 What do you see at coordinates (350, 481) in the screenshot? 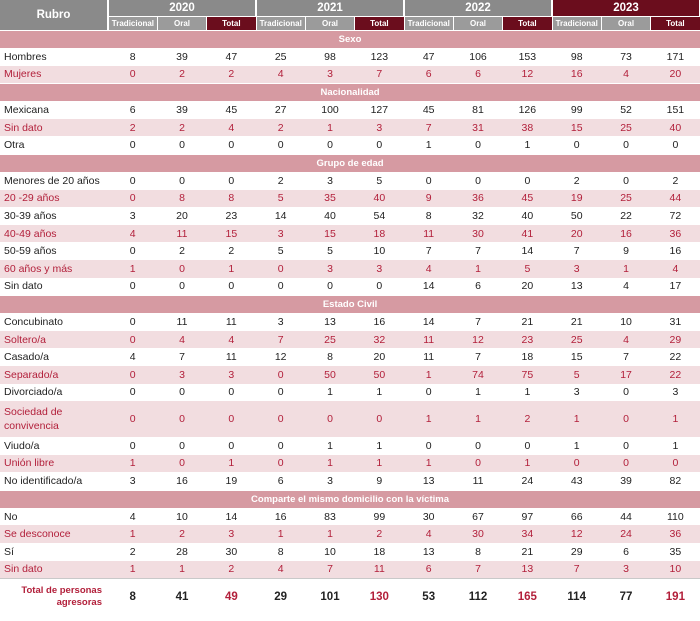
I see `table-row: No identificado/a 3 16 19 6 3 9 13 11 24 43 39 82` at bounding box center [350, 481].